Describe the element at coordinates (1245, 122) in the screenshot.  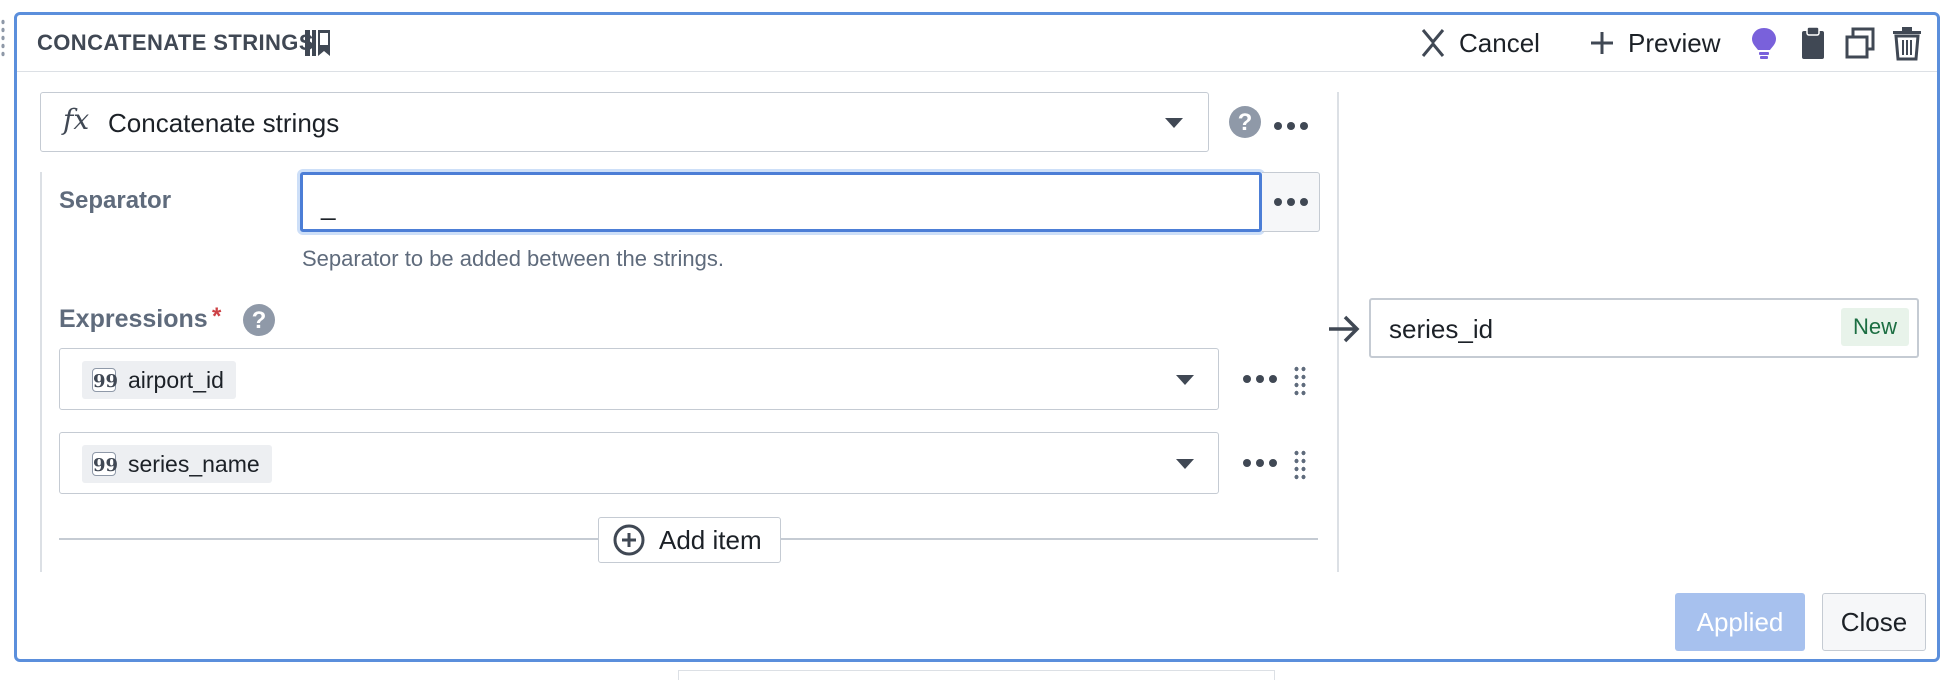
I see `function-help-icon: ?` at that location.